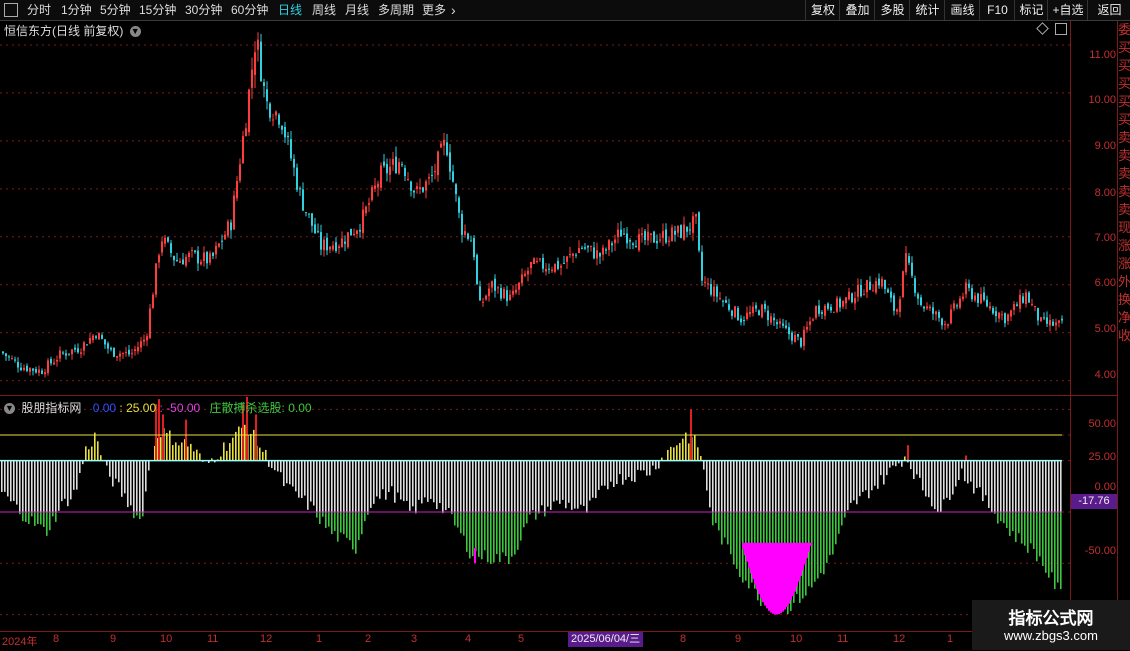  What do you see at coordinates (1031, 10) in the screenshot?
I see `mark-button: 标记` at bounding box center [1031, 10].